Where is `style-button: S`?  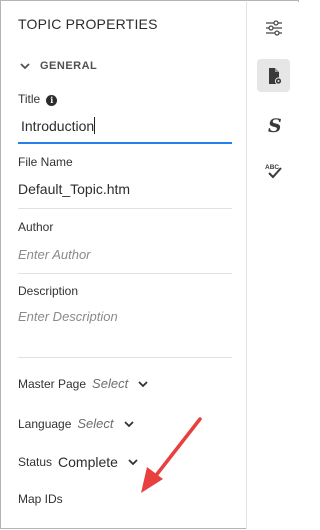
style-button: S is located at coordinates (273, 124).